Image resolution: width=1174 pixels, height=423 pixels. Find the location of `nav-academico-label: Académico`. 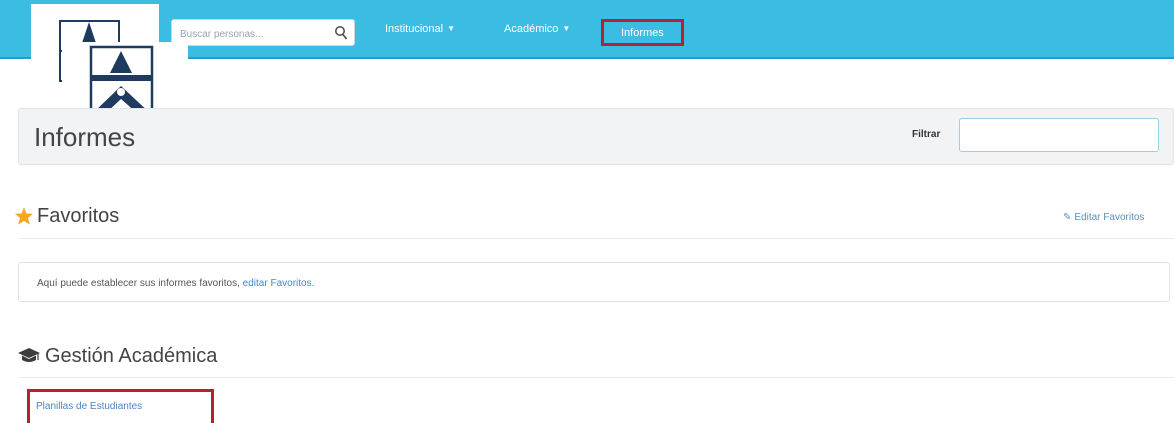

nav-academico-label: Académico is located at coordinates (531, 29).